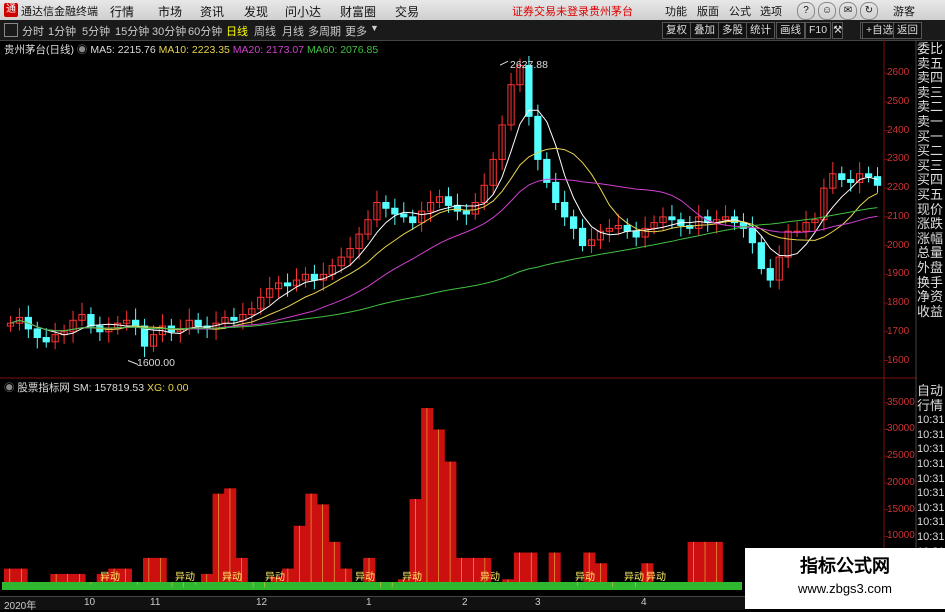  Describe the element at coordinates (879, 30) in the screenshot. I see `add-to-watchlist-button: +自选` at that location.